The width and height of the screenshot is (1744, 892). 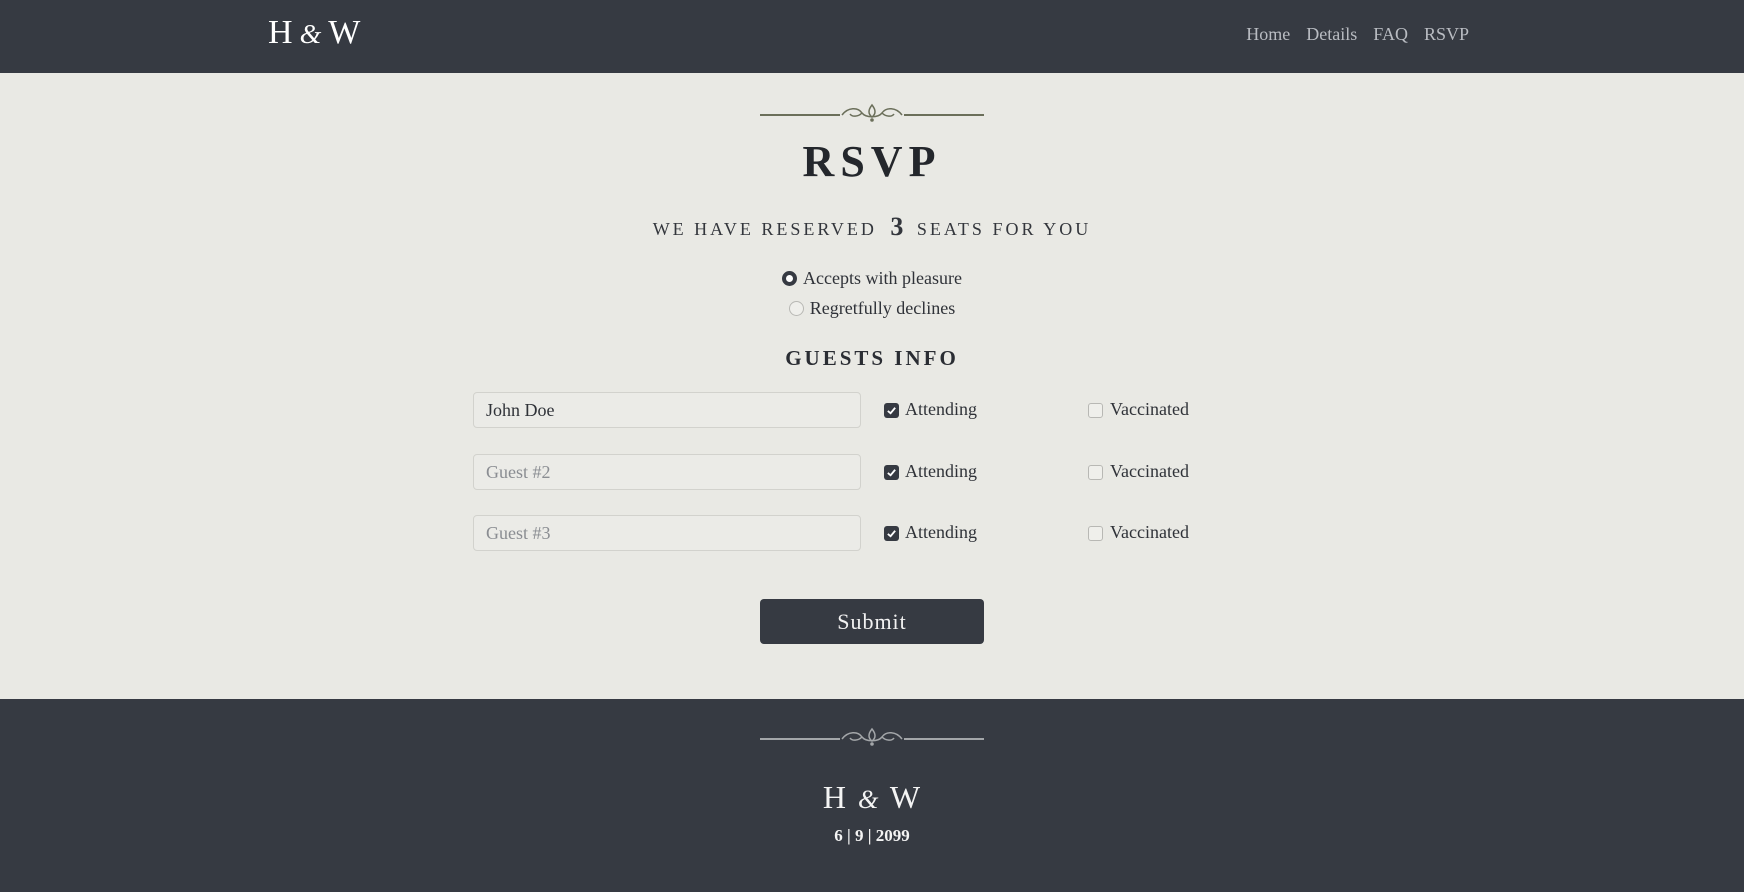 I want to click on submit-button: Submit, so click(x=872, y=621).